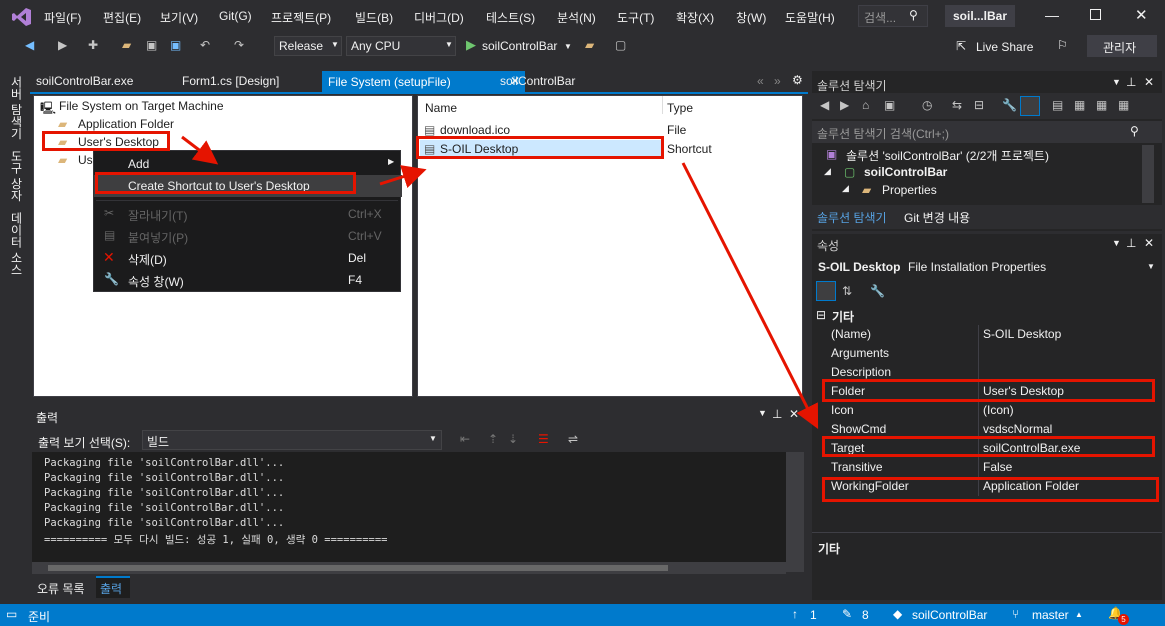  I want to click on pencil-icon: ✎, so click(847, 614).